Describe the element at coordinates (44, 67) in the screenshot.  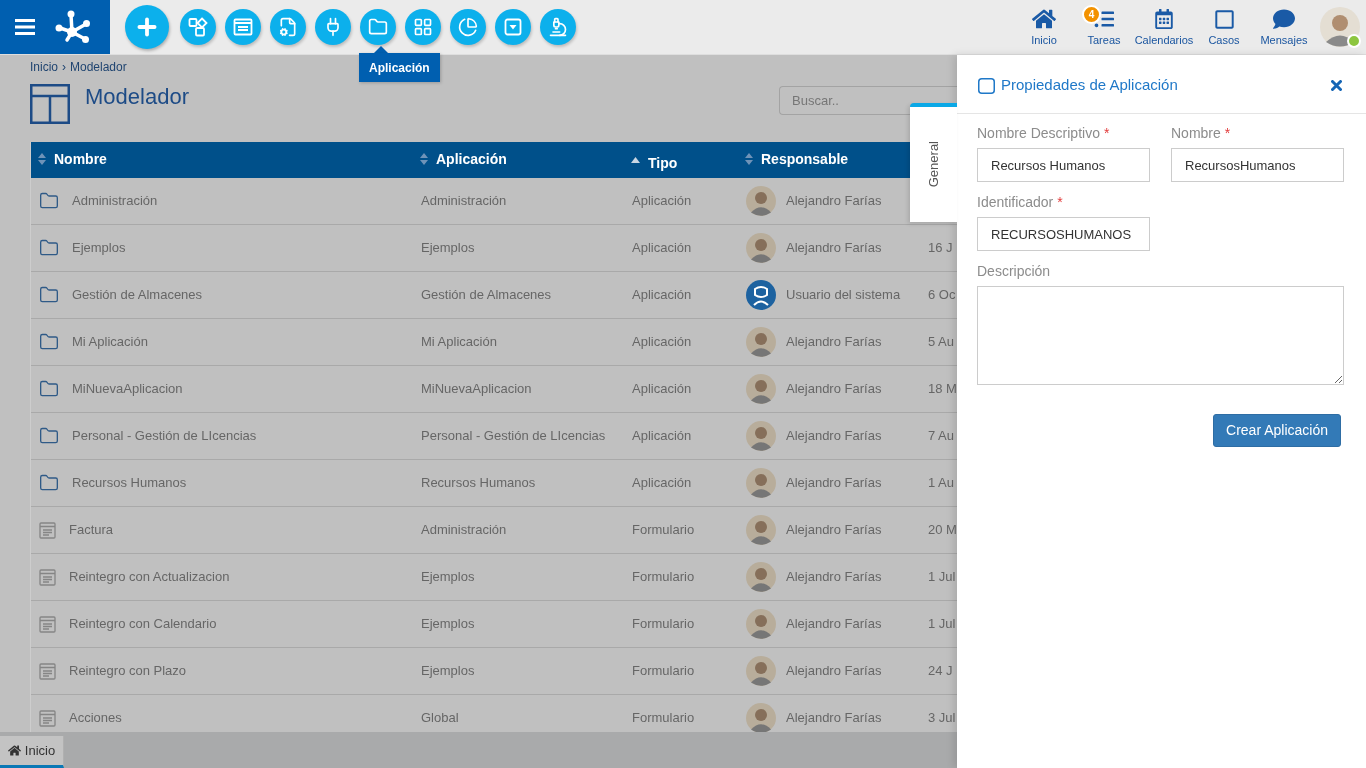
I see `breadcrumb-link: Inicio` at that location.